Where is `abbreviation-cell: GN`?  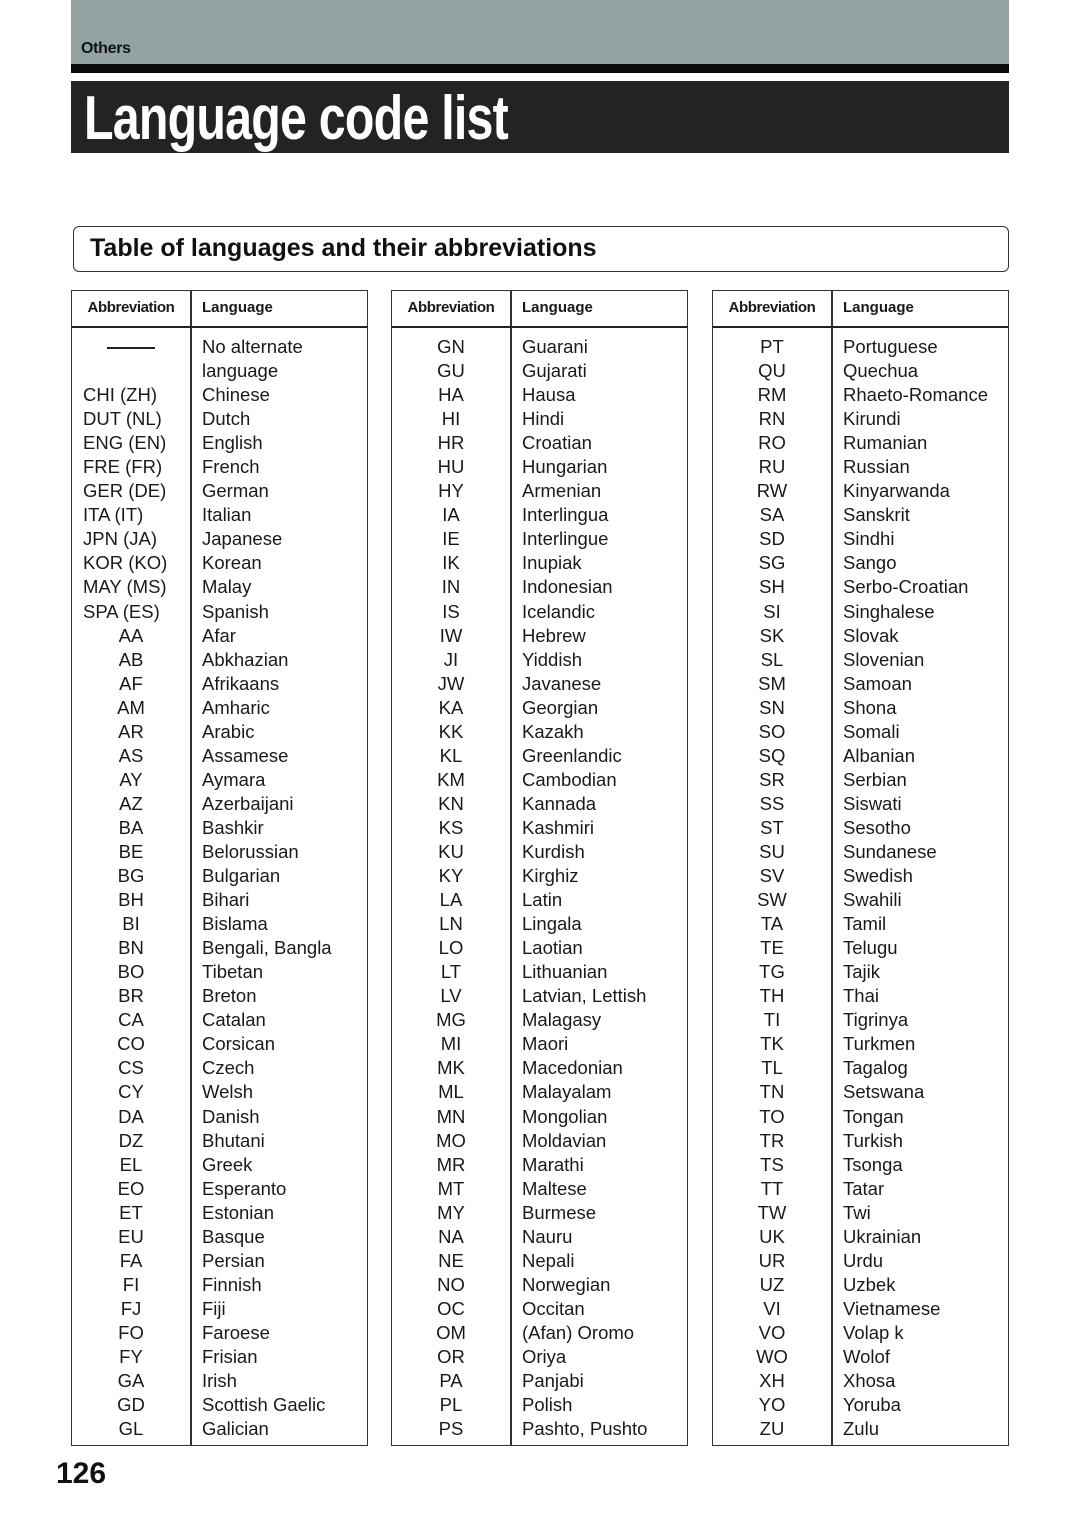
abbreviation-cell: GN is located at coordinates (451, 346).